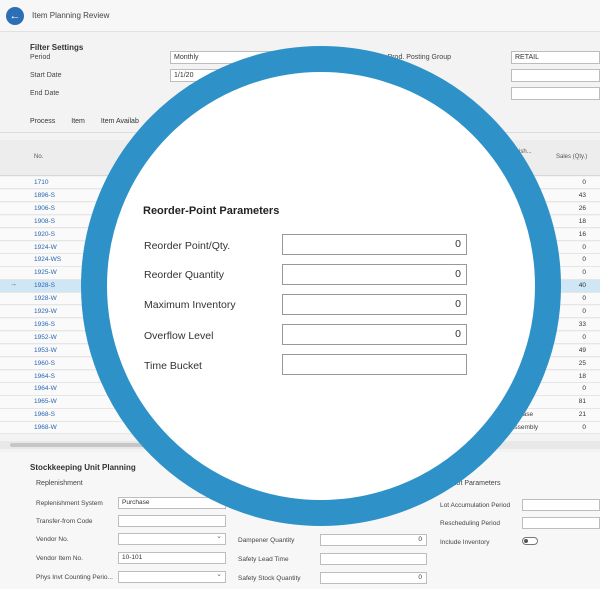 Image resolution: width=600 pixels, height=589 pixels. I want to click on sales-qty-cell: 40, so click(582, 286).